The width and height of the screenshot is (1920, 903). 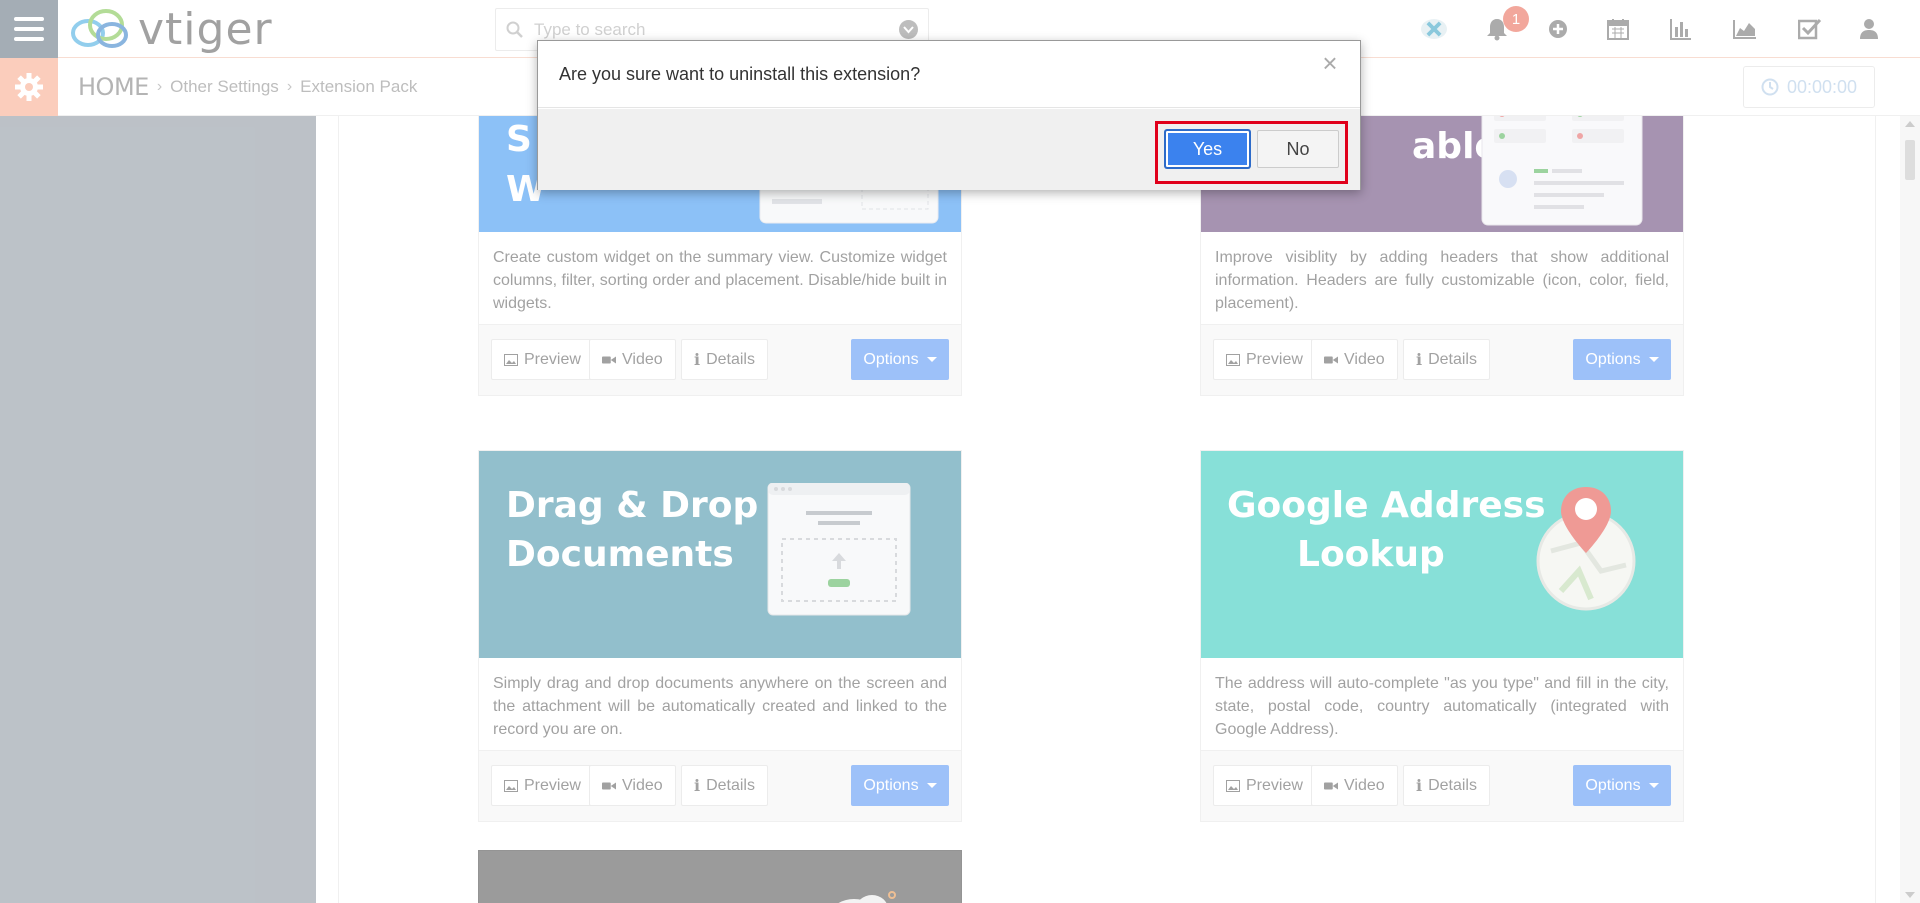 What do you see at coordinates (158, 509) in the screenshot?
I see `sidebar-dim` at bounding box center [158, 509].